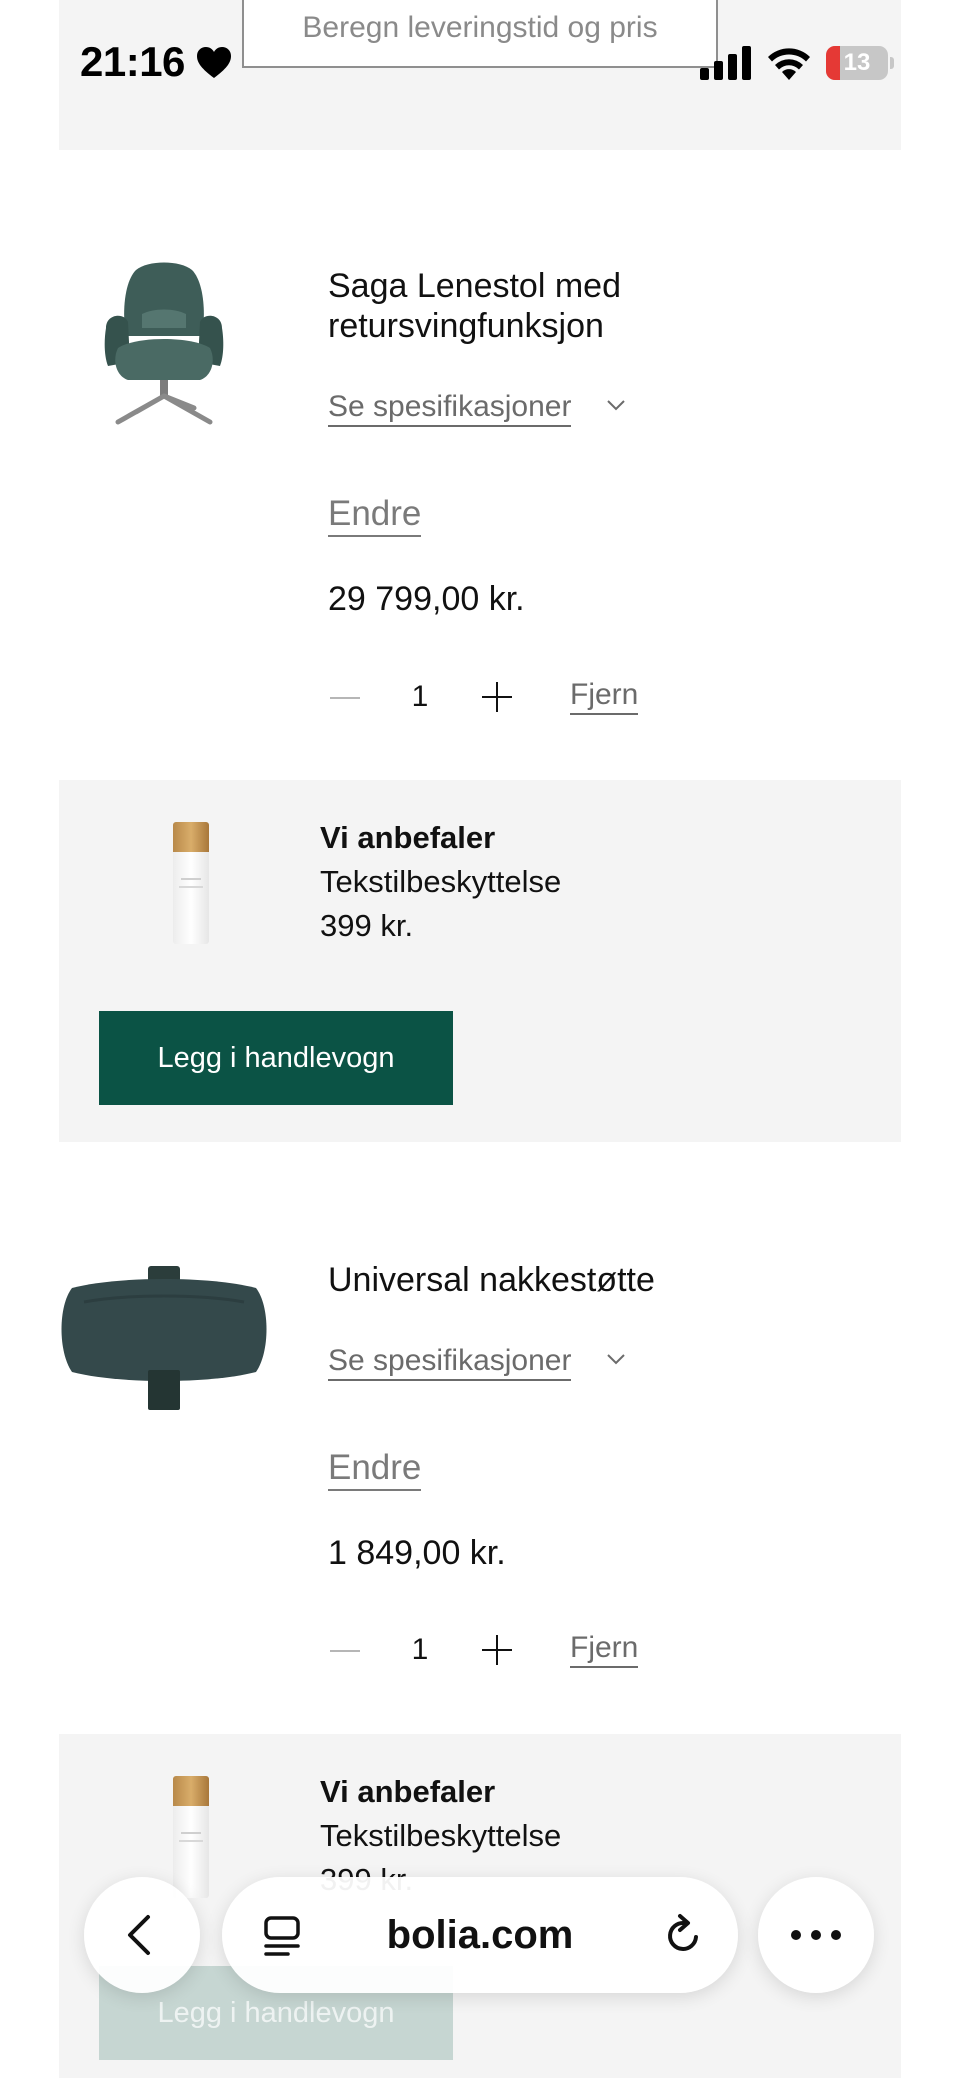 Image resolution: width=960 pixels, height=2078 pixels. I want to click on product-title: Universal nakkestøtte, so click(491, 1280).